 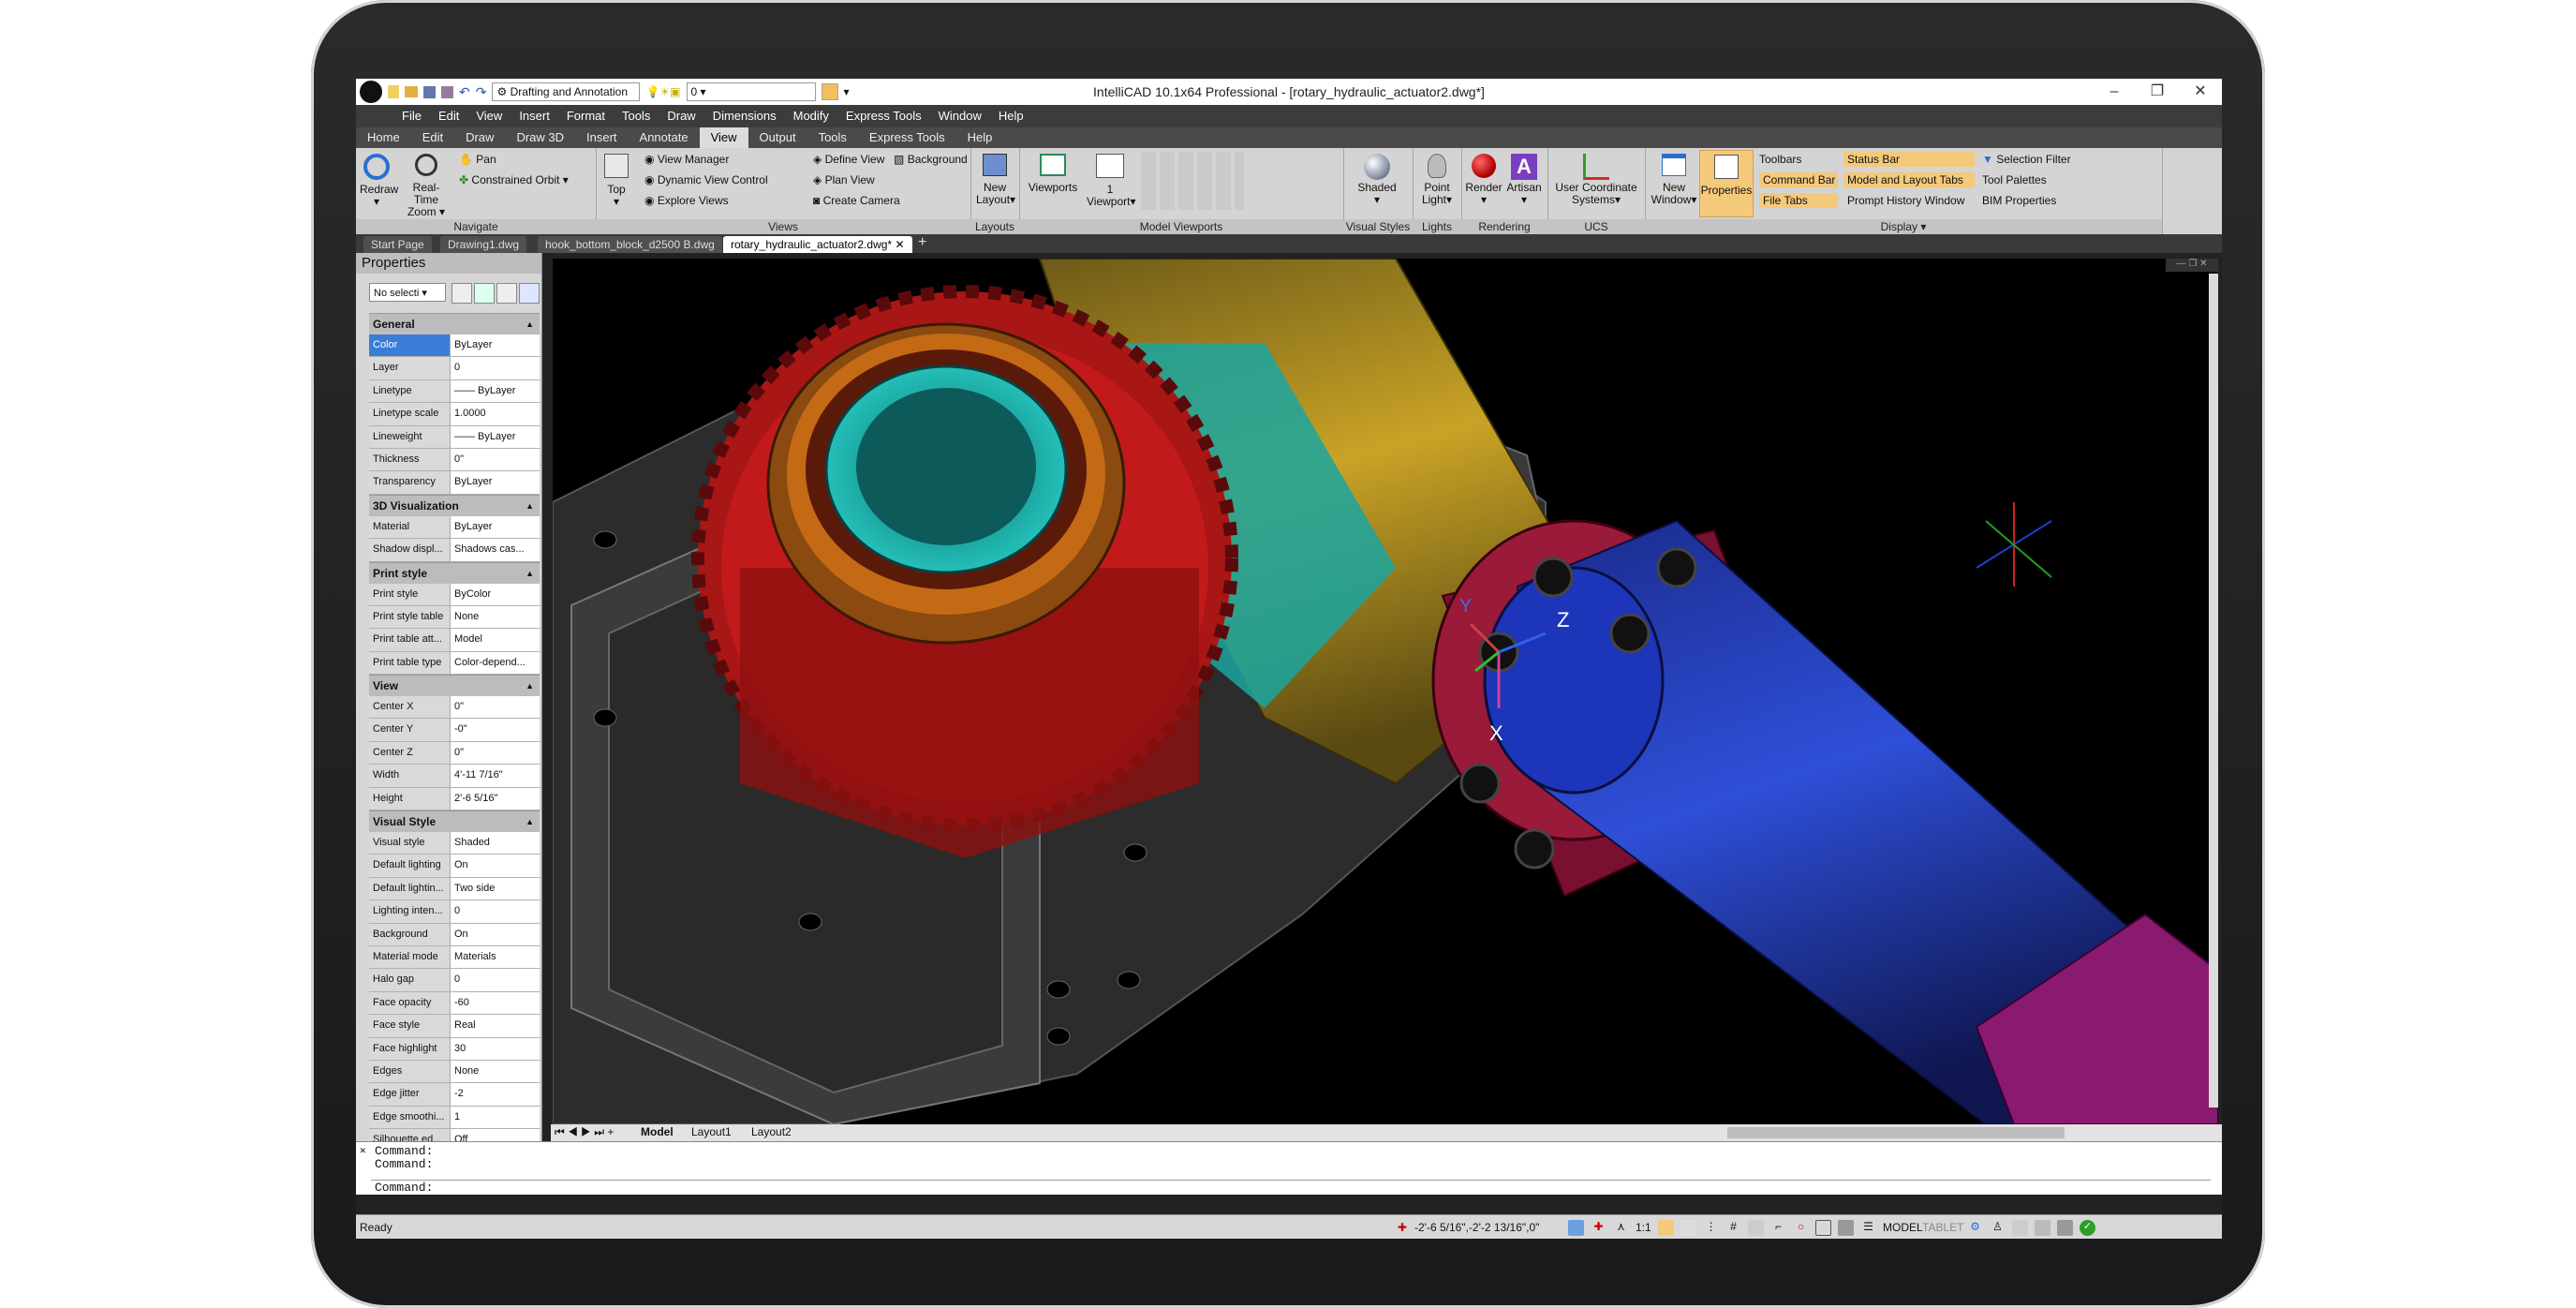 I want to click on viewport-window-controls: — ❐ ✕, so click(x=2192, y=265).